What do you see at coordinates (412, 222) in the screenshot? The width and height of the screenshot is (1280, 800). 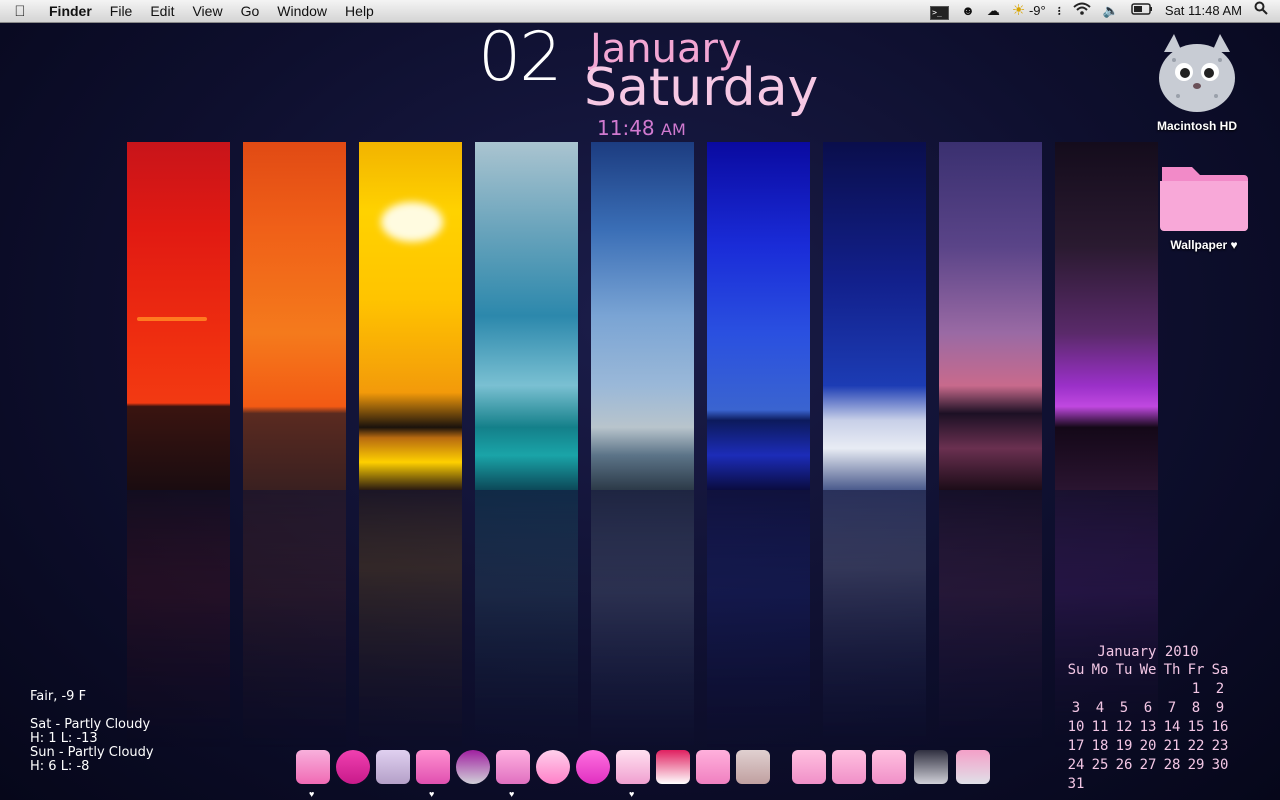 I see `sun-glow` at bounding box center [412, 222].